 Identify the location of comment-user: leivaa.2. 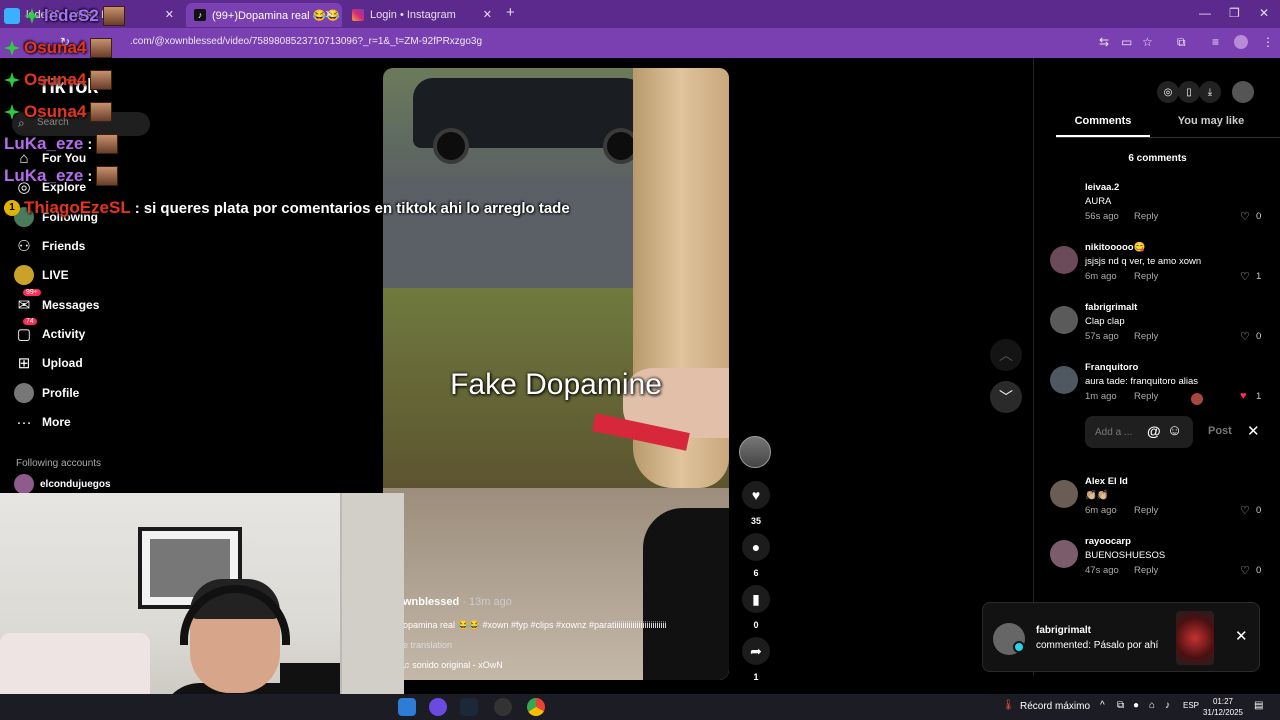
(1102, 187).